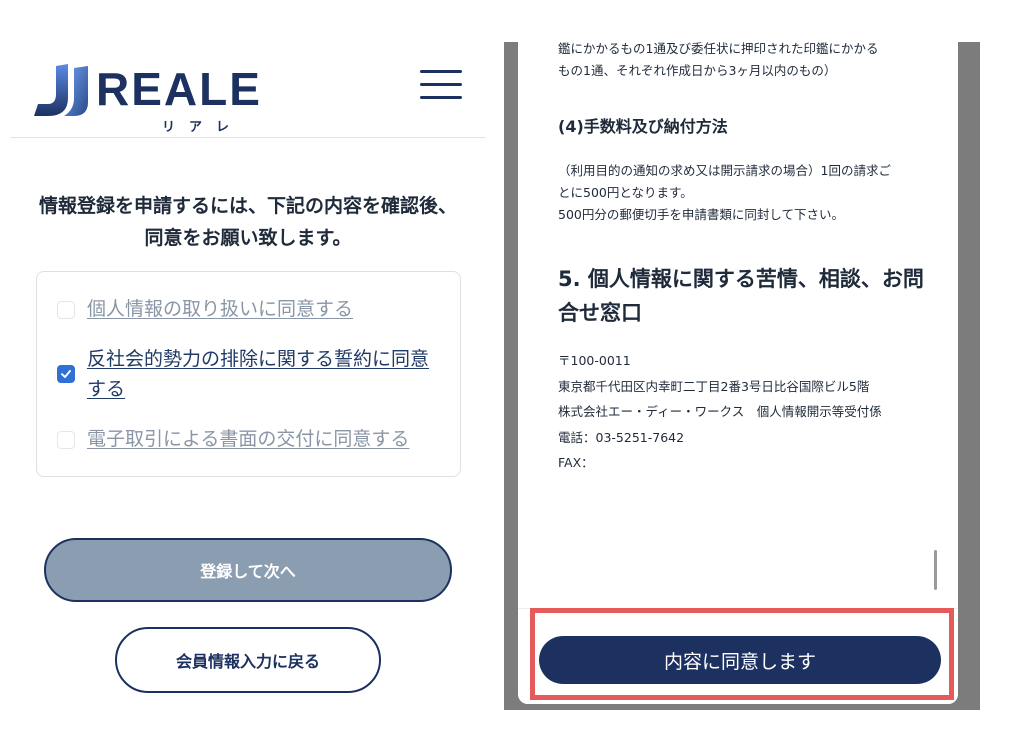 Image resolution: width=1011 pixels, height=743 pixels. I want to click on company-name: 株式会社エー・ディー・ワークス 個人情報開示等受付係, so click(720, 411).